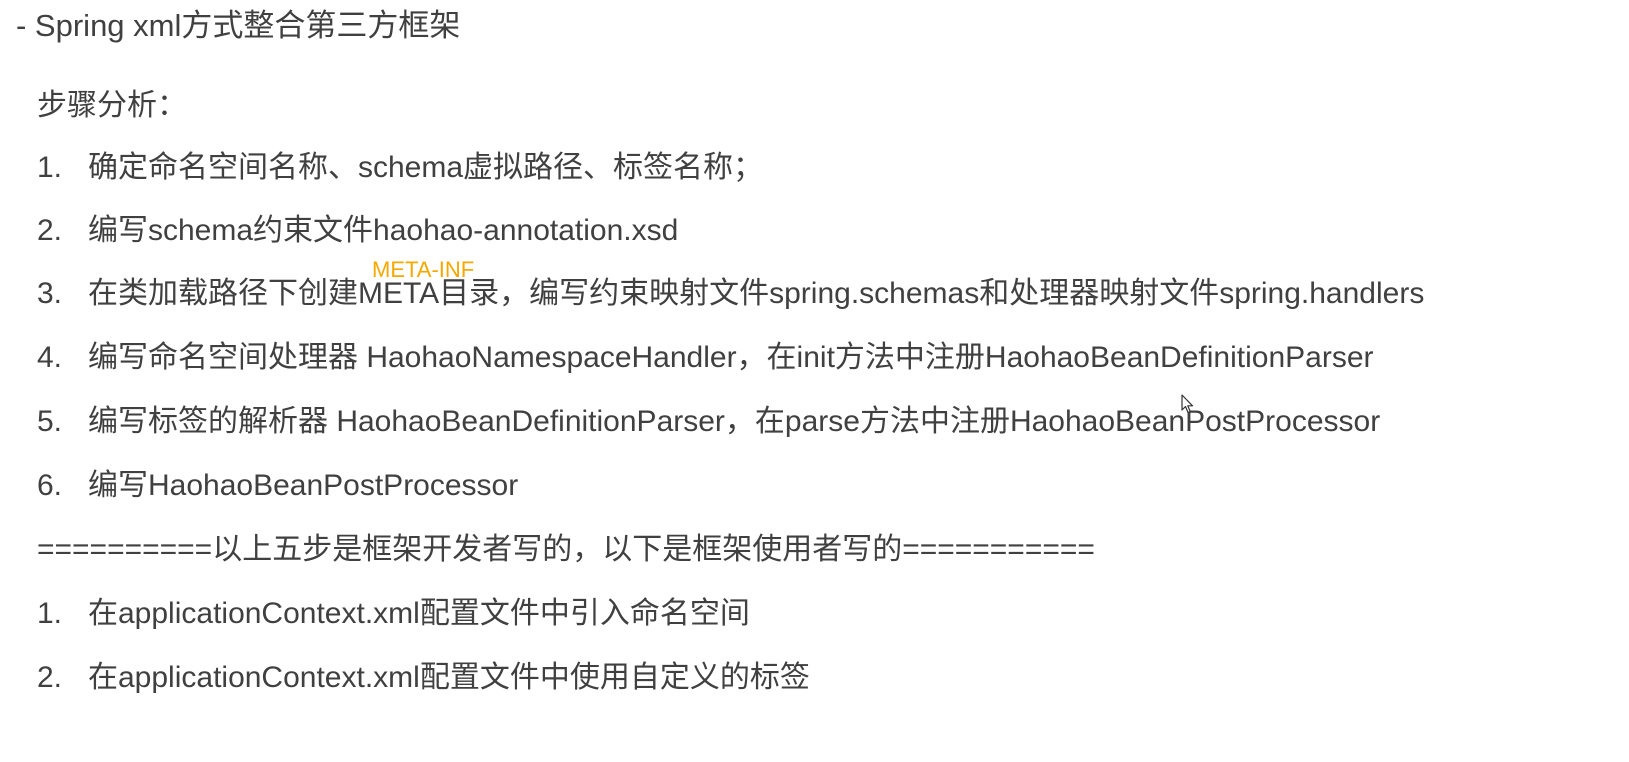  What do you see at coordinates (419, 613) in the screenshot?
I see `step-text: 在applicationContext.xml配置文件中引入命名空间` at bounding box center [419, 613].